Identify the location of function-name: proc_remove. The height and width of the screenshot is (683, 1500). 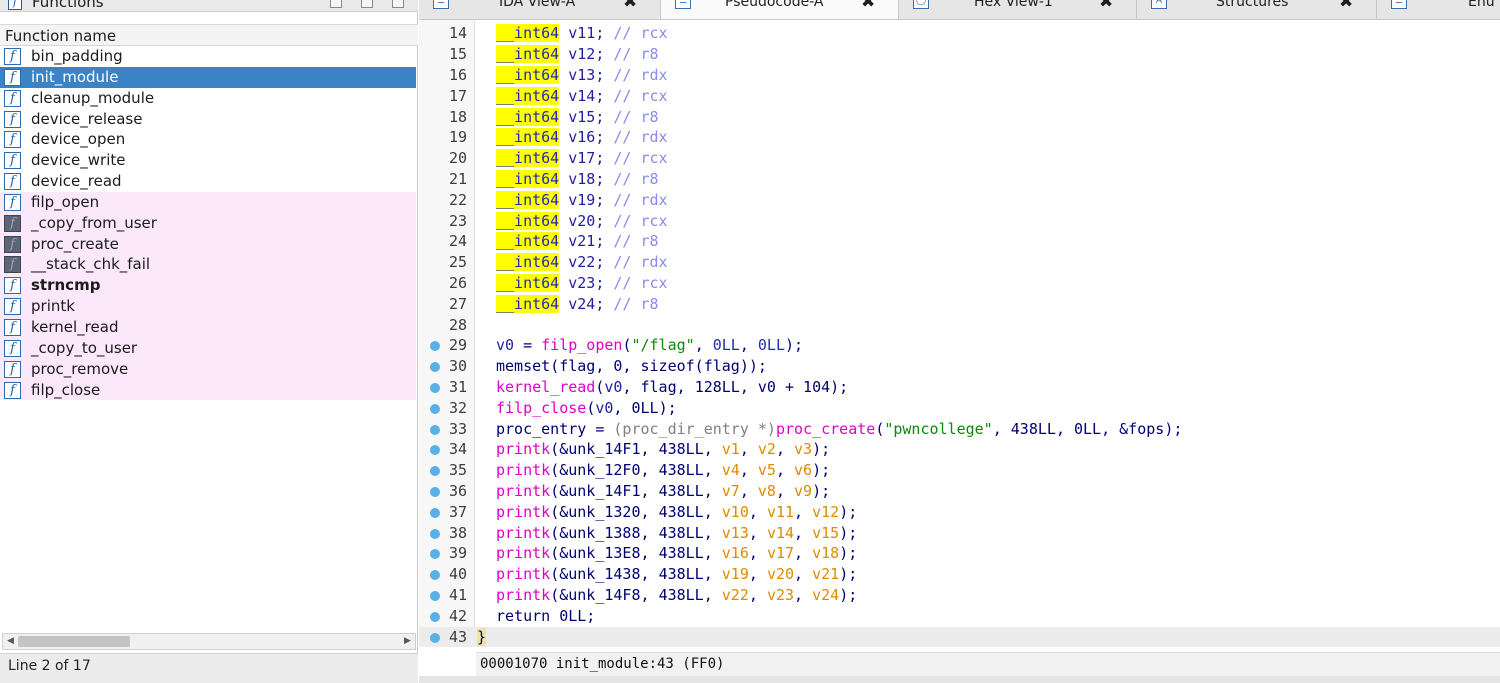
(80, 368).